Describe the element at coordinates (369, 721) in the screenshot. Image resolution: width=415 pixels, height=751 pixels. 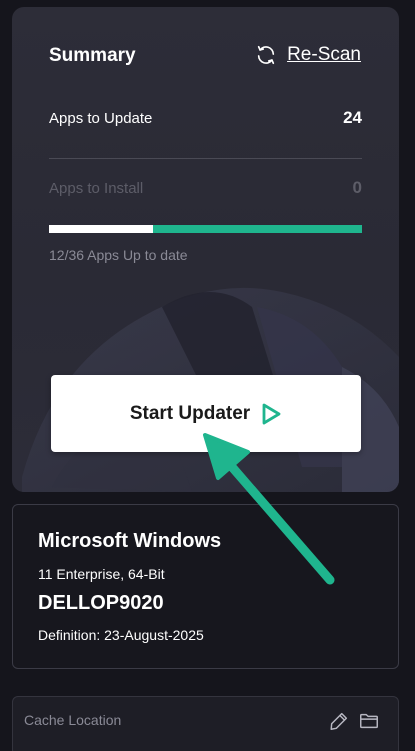
I see `folder-icon` at that location.